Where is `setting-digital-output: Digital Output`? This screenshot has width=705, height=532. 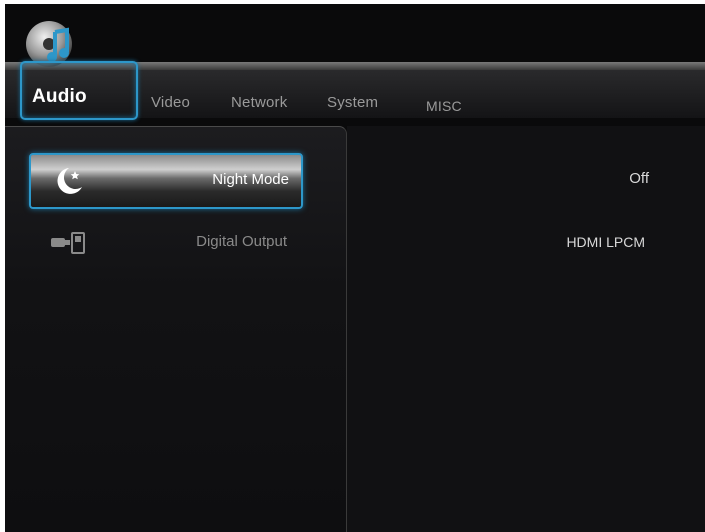
setting-digital-output: Digital Output is located at coordinates (164, 243).